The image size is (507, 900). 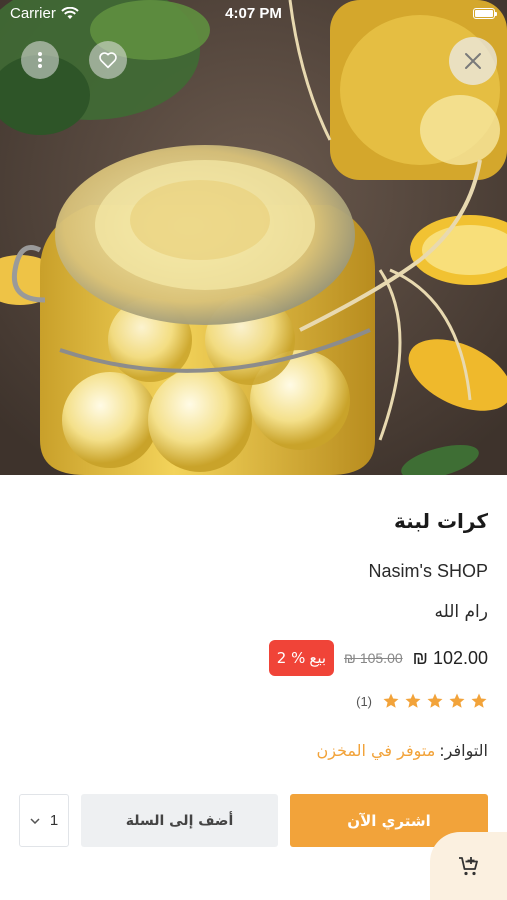 What do you see at coordinates (54, 820) in the screenshot?
I see `quantity-value: 1` at bounding box center [54, 820].